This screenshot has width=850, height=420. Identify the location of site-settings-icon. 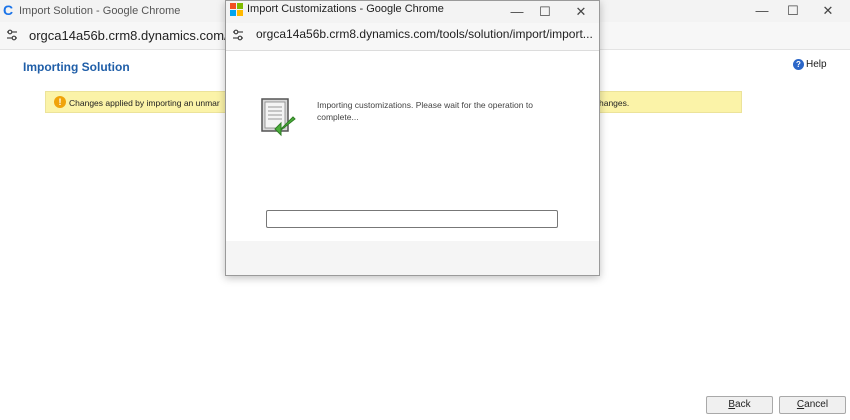
(12, 35).